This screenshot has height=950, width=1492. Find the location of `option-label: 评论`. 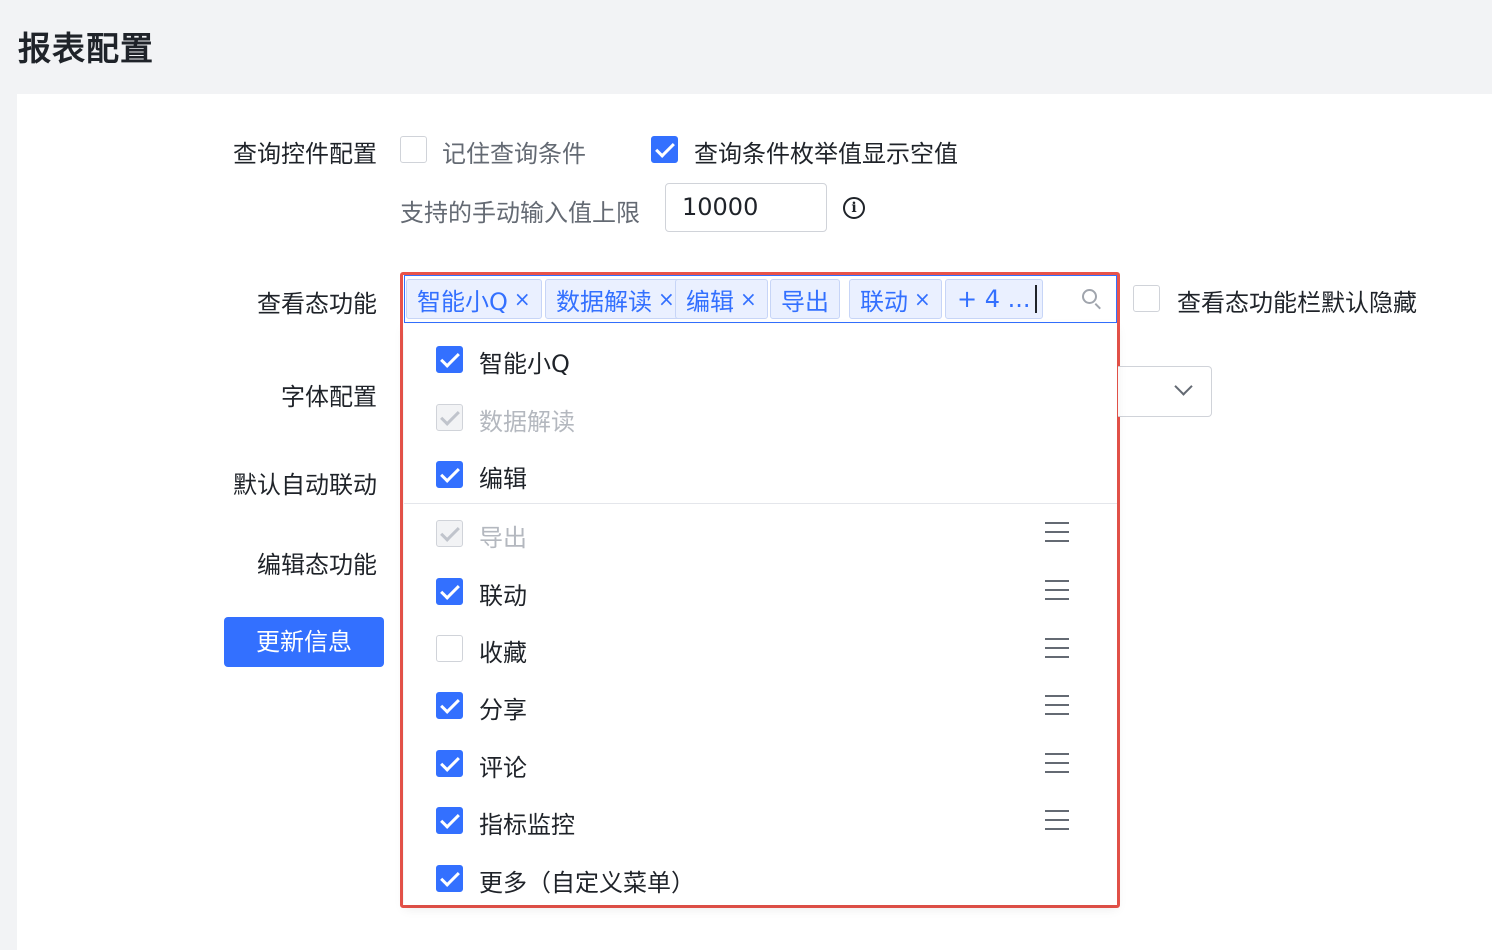

option-label: 评论 is located at coordinates (503, 765).